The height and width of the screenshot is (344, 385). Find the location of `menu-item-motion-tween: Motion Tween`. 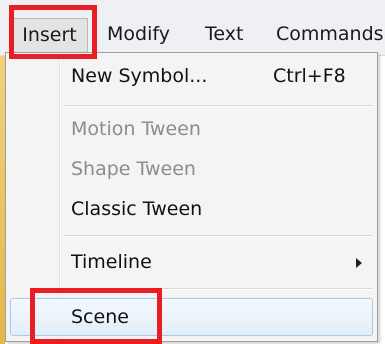

menu-item-motion-tween: Motion Tween is located at coordinates (191, 130).